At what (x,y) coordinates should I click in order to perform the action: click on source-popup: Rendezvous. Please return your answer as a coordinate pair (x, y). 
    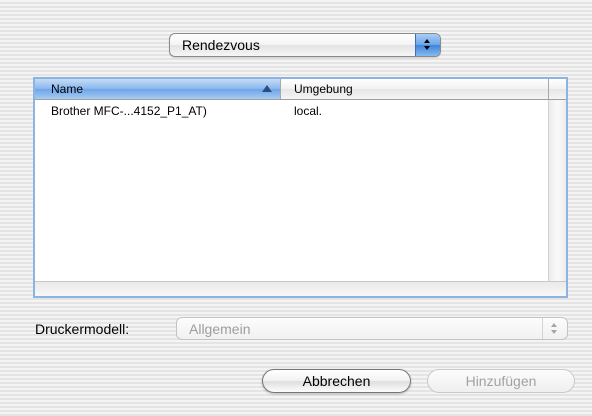
    Looking at the image, I should click on (305, 45).